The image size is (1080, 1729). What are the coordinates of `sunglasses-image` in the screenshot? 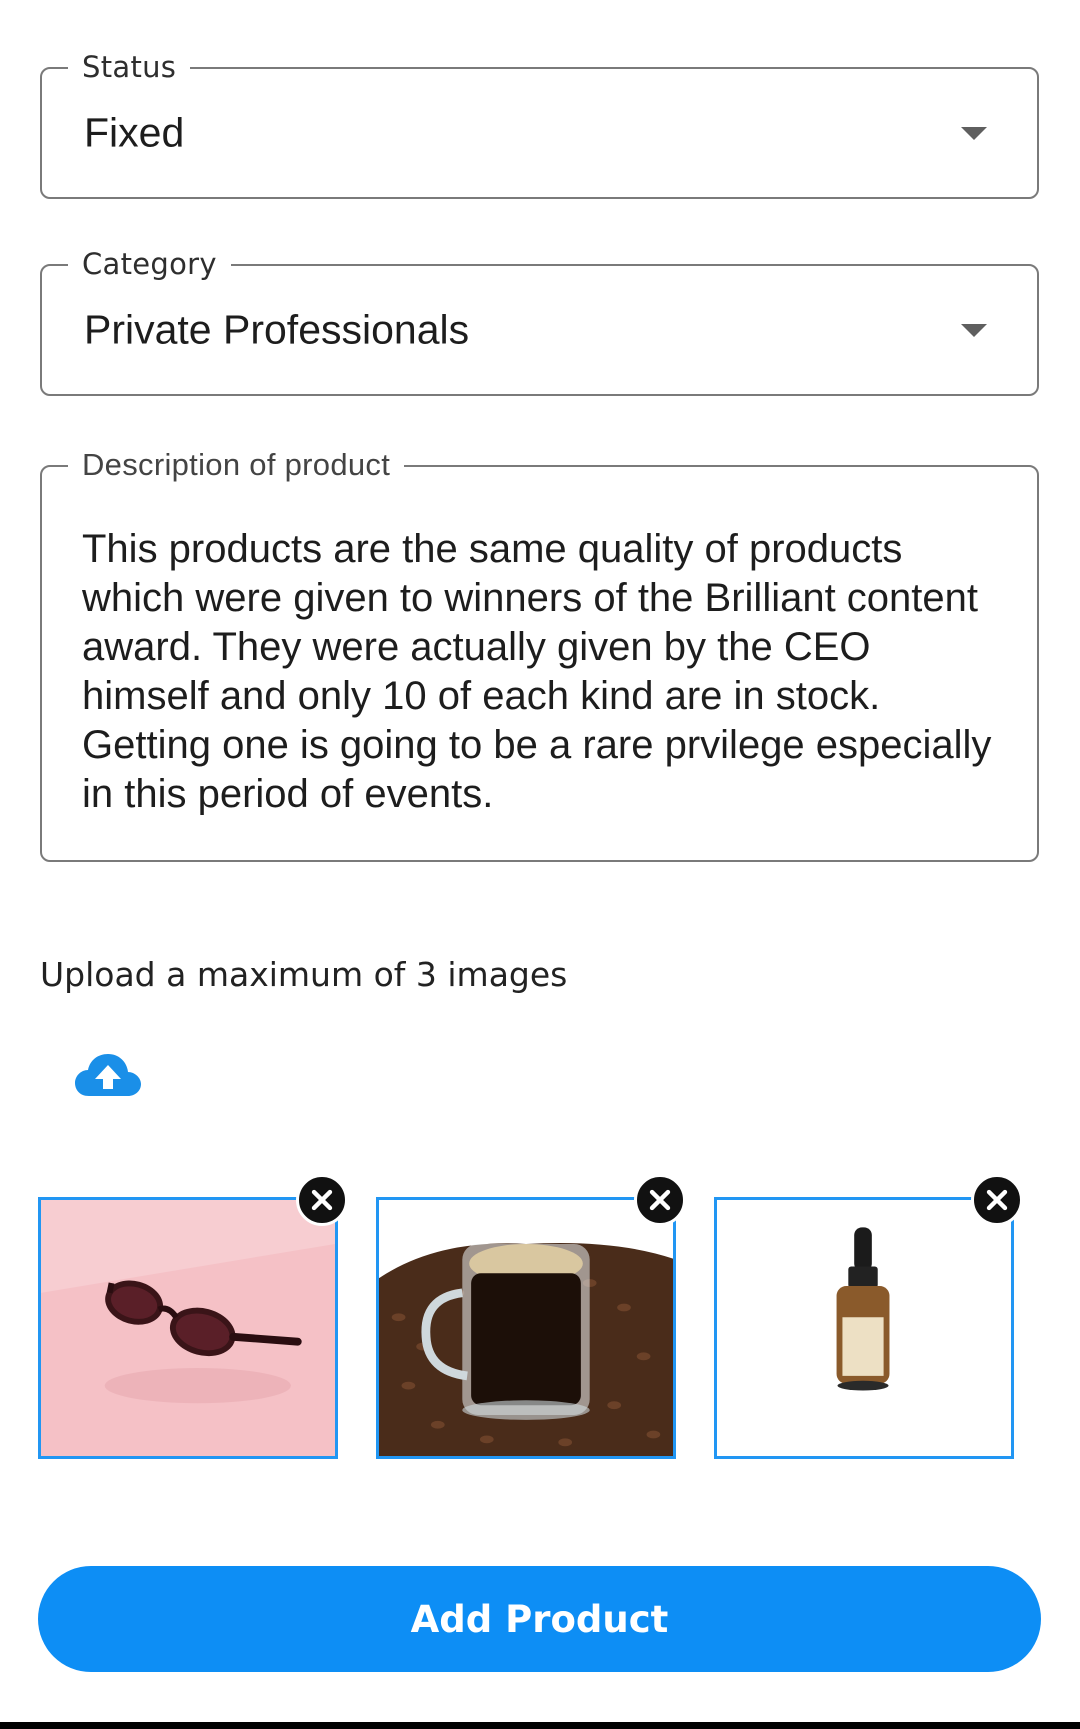 It's located at (188, 1328).